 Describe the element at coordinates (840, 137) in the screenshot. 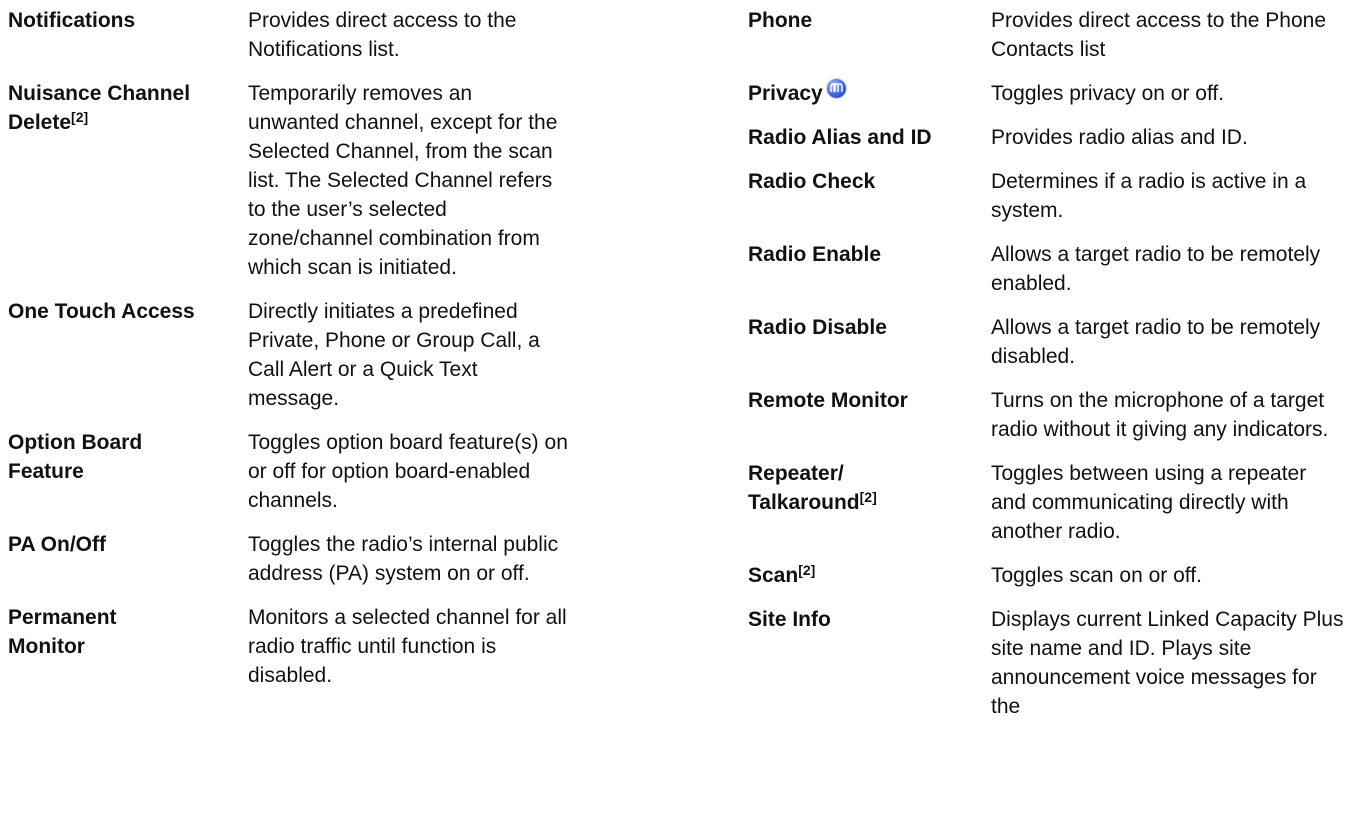

I see `term: Radio Alias and ID` at that location.